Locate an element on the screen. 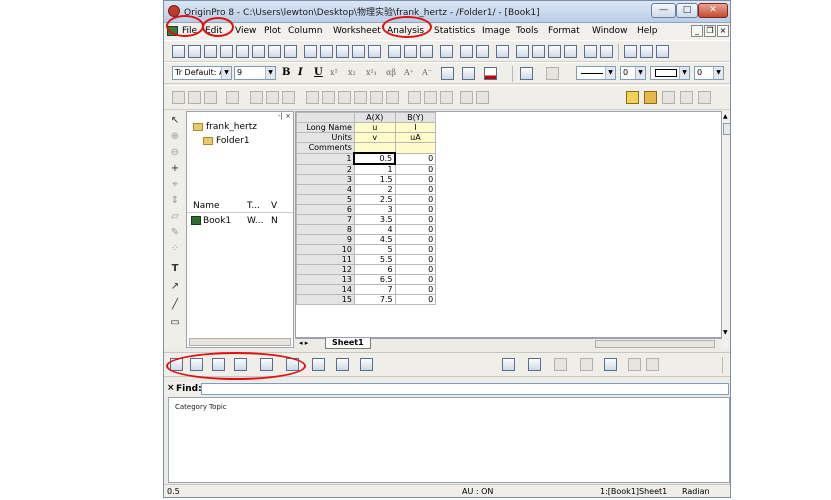 The image size is (831, 500). long-name-a: u is located at coordinates (374, 127).